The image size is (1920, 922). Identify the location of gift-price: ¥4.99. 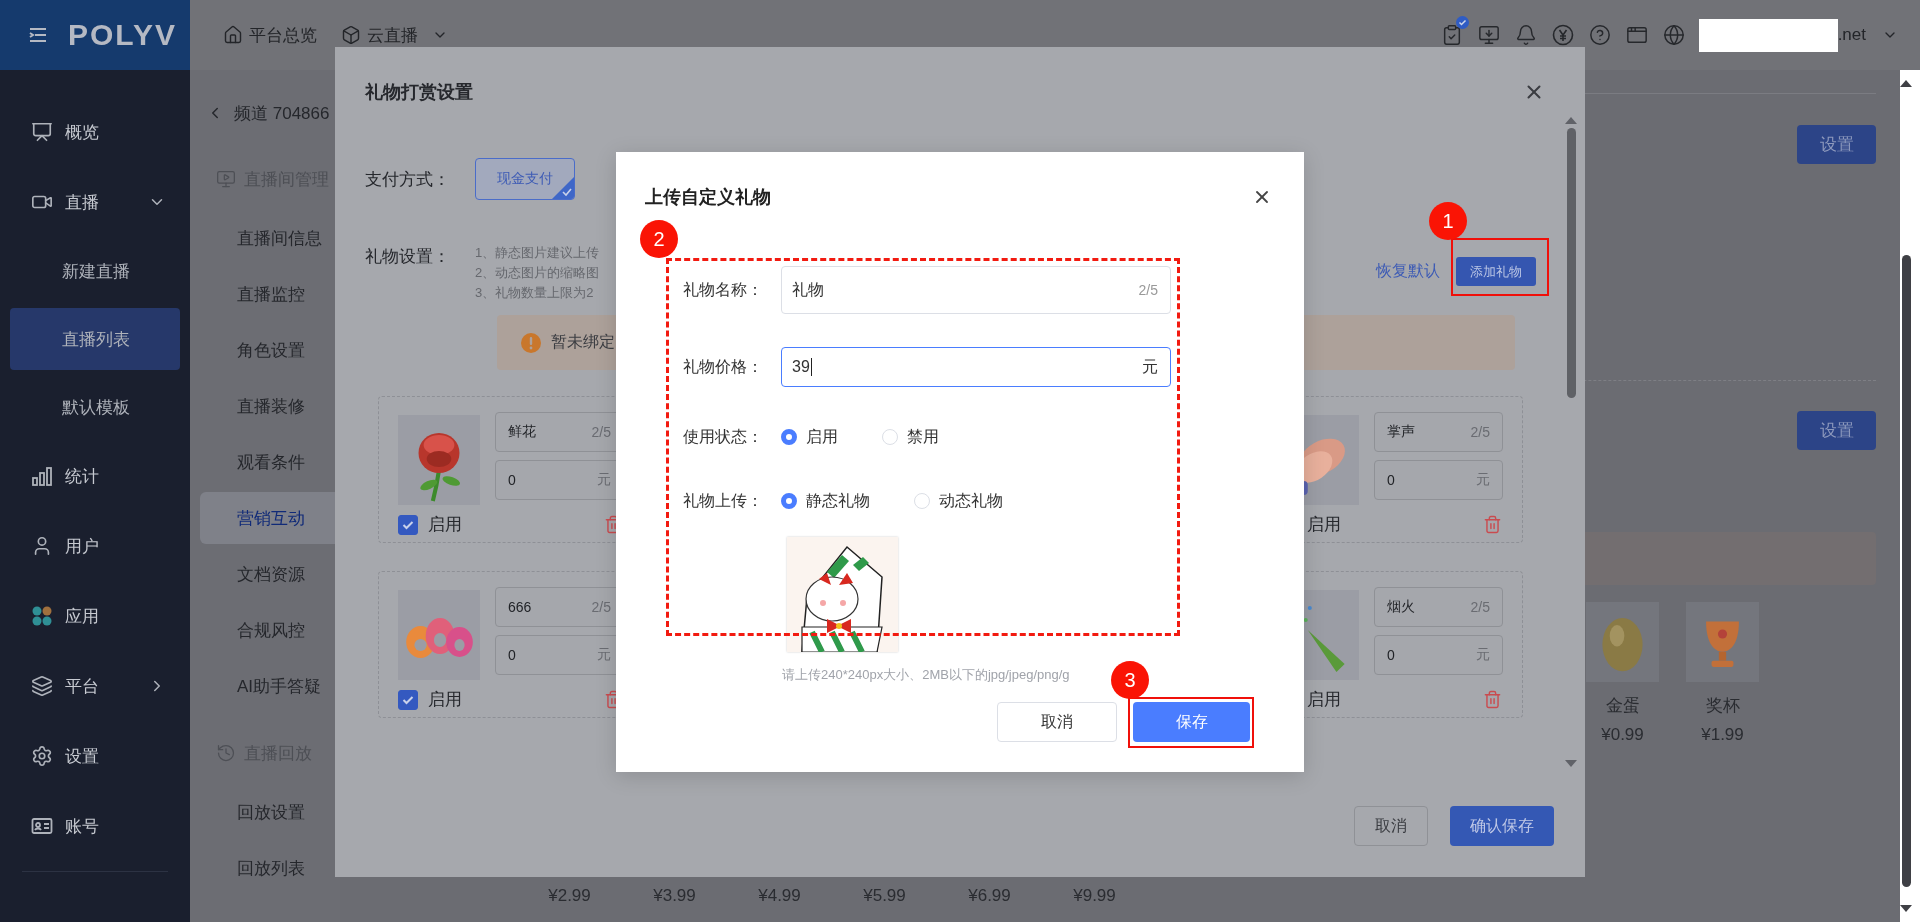
(779, 896).